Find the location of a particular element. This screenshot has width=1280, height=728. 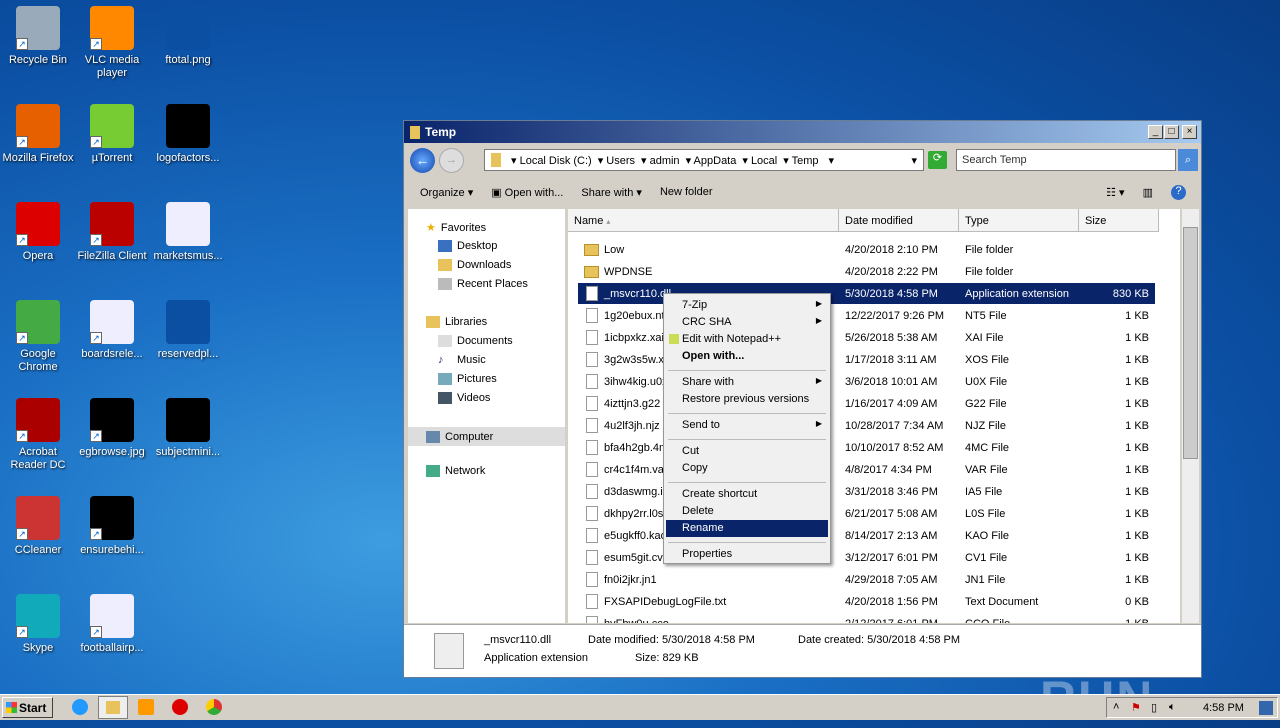

volume-icon: 🔈︎ is located at coordinates (1172, 707).